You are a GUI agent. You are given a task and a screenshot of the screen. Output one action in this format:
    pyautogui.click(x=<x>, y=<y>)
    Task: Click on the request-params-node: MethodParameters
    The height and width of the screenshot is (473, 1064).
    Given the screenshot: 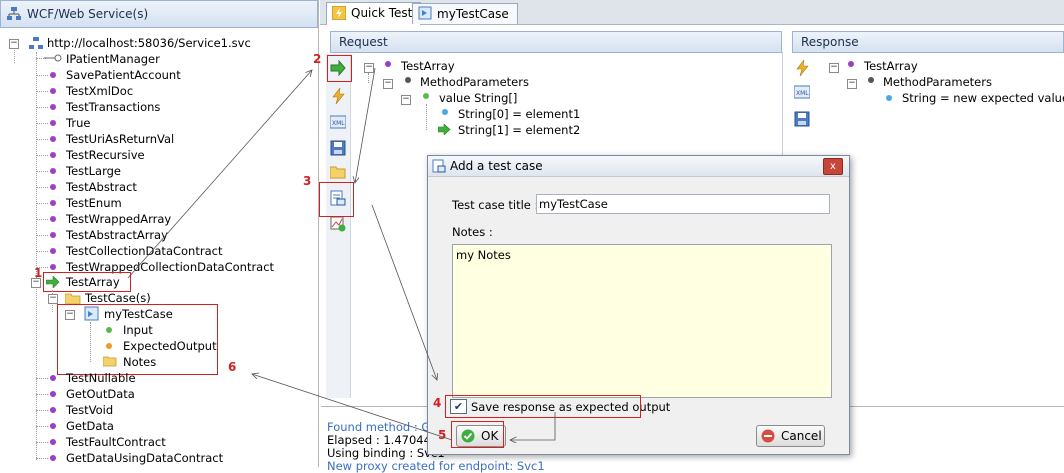 What is the action you would take?
    pyautogui.click(x=474, y=82)
    